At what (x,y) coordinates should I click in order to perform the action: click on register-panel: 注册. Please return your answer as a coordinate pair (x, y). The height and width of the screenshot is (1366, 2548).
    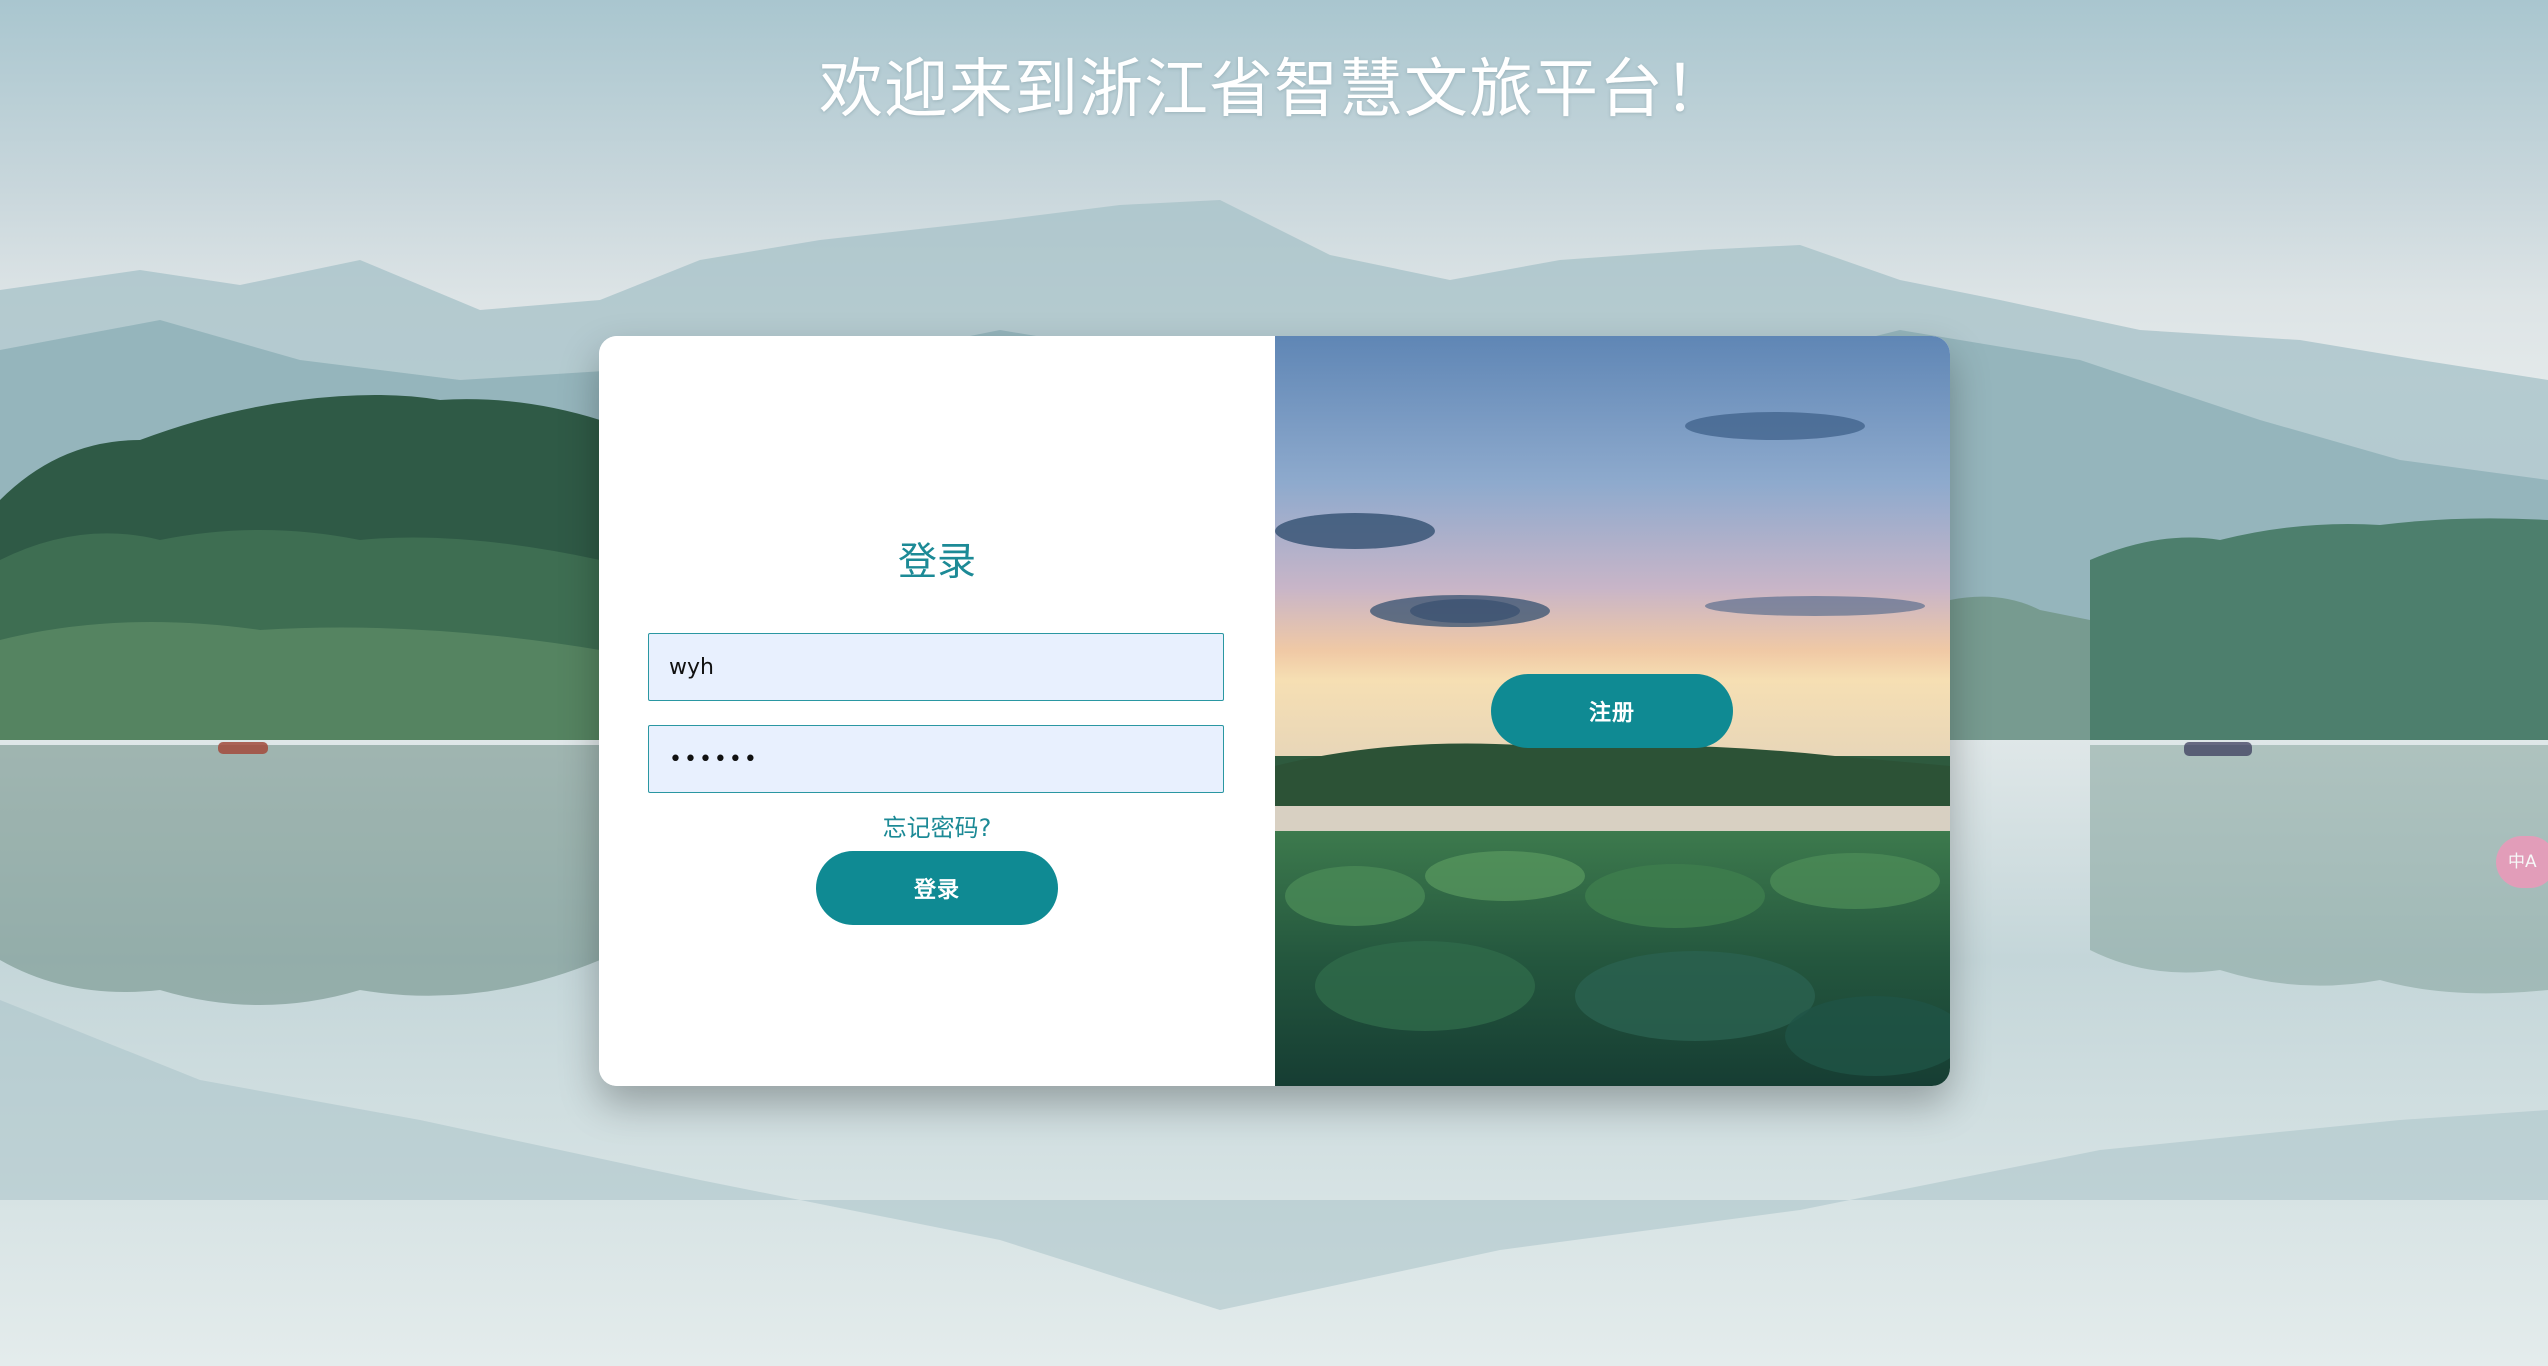
    Looking at the image, I should click on (1612, 711).